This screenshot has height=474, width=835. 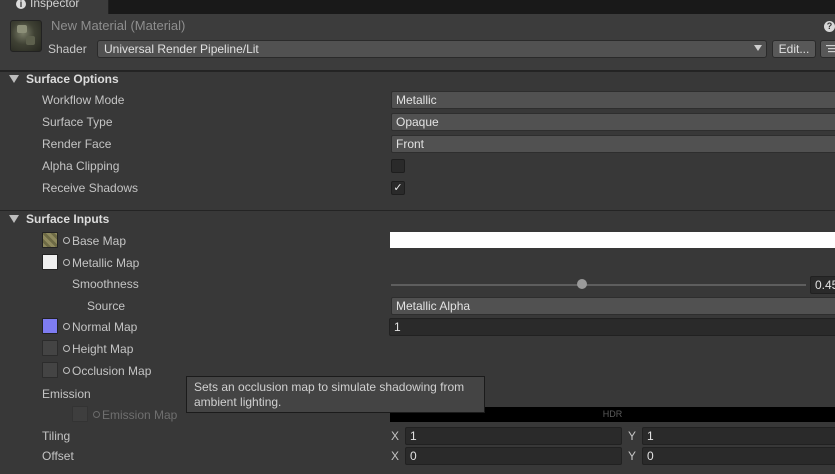 I want to click on tiling-x-field: 1, so click(x=513, y=436).